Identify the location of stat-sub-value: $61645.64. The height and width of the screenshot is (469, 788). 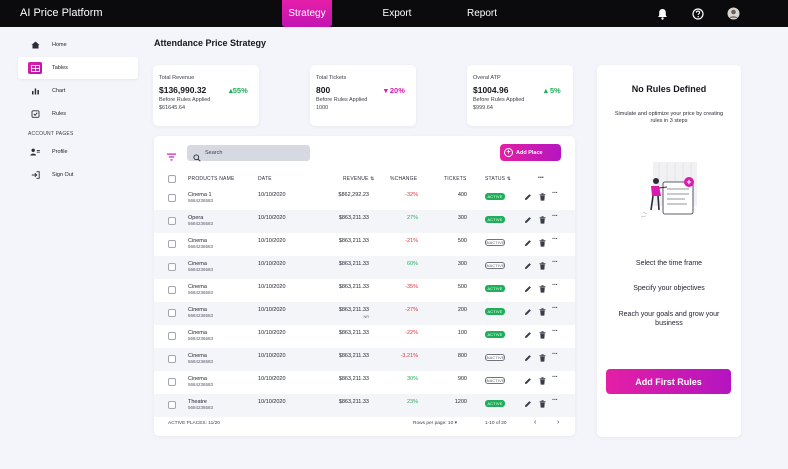
(172, 108).